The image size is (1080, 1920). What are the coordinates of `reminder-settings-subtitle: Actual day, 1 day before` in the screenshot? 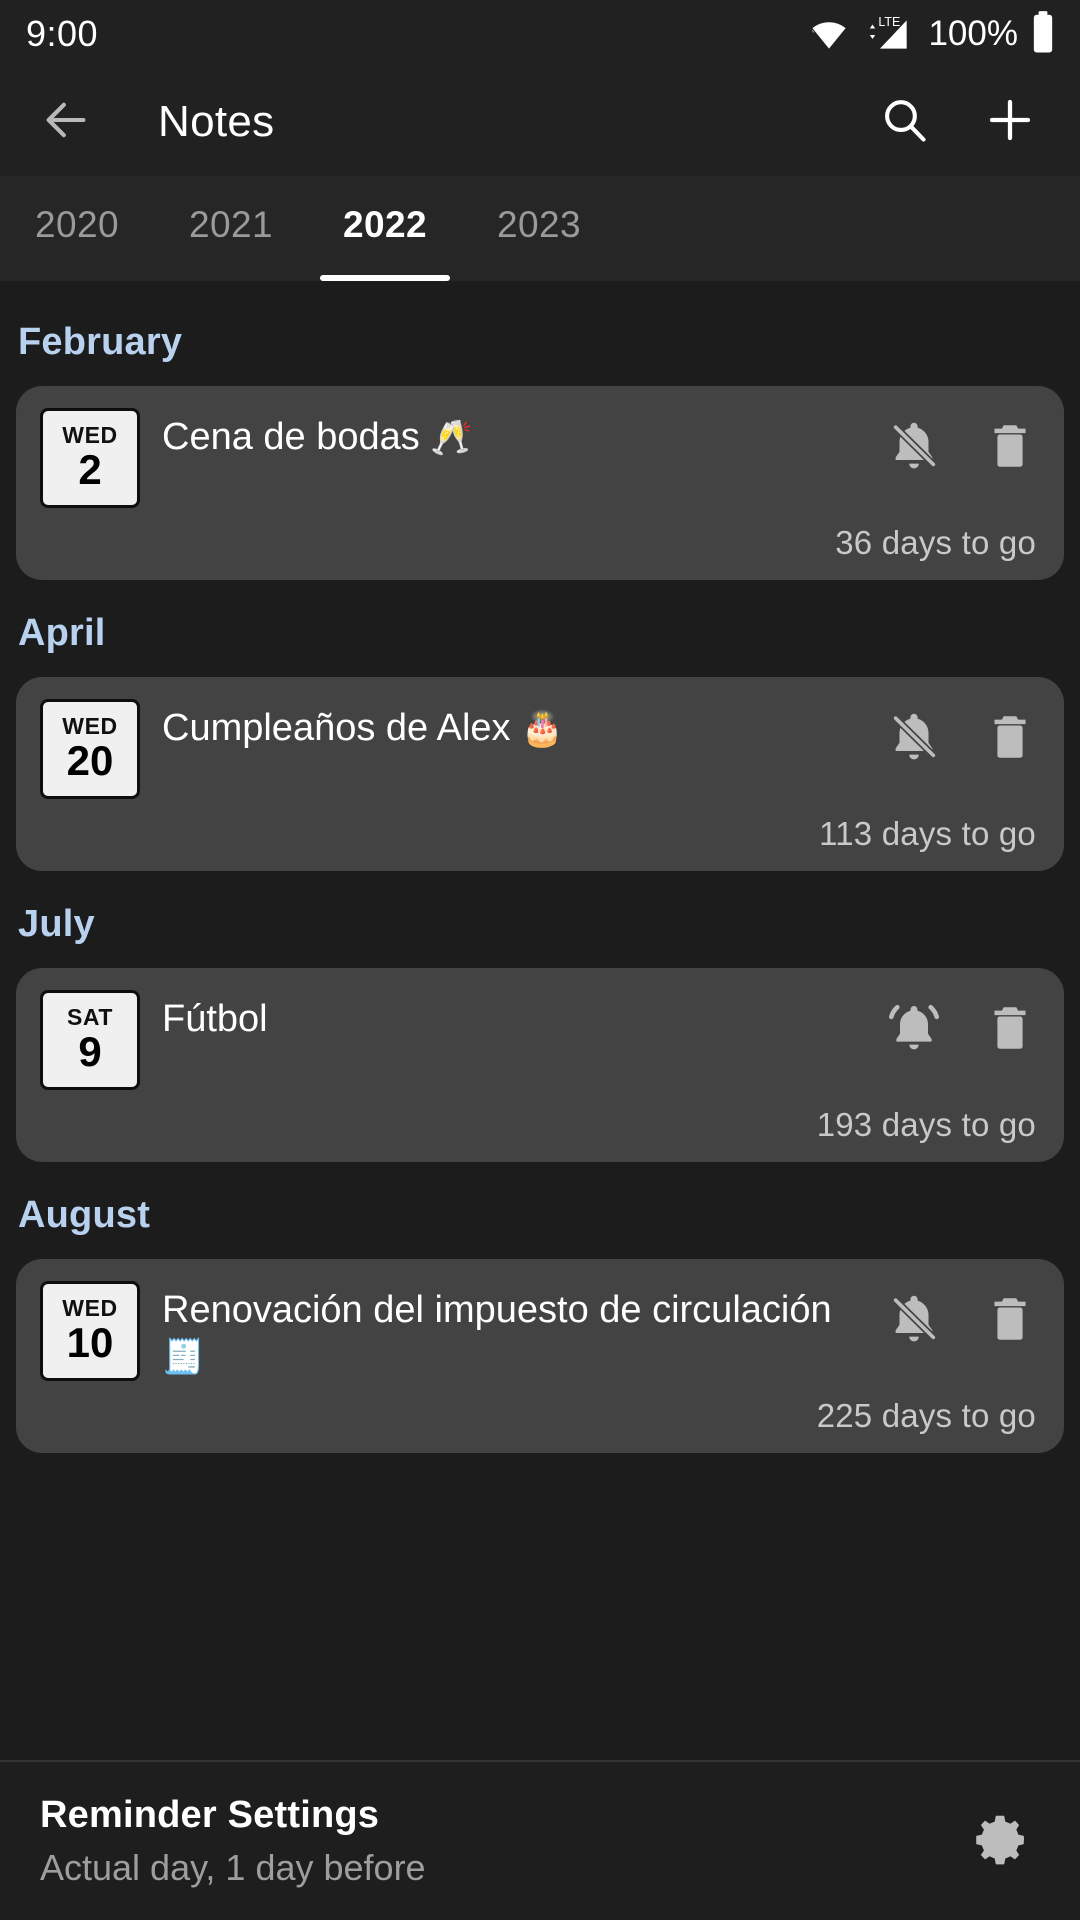 It's located at (233, 1867).